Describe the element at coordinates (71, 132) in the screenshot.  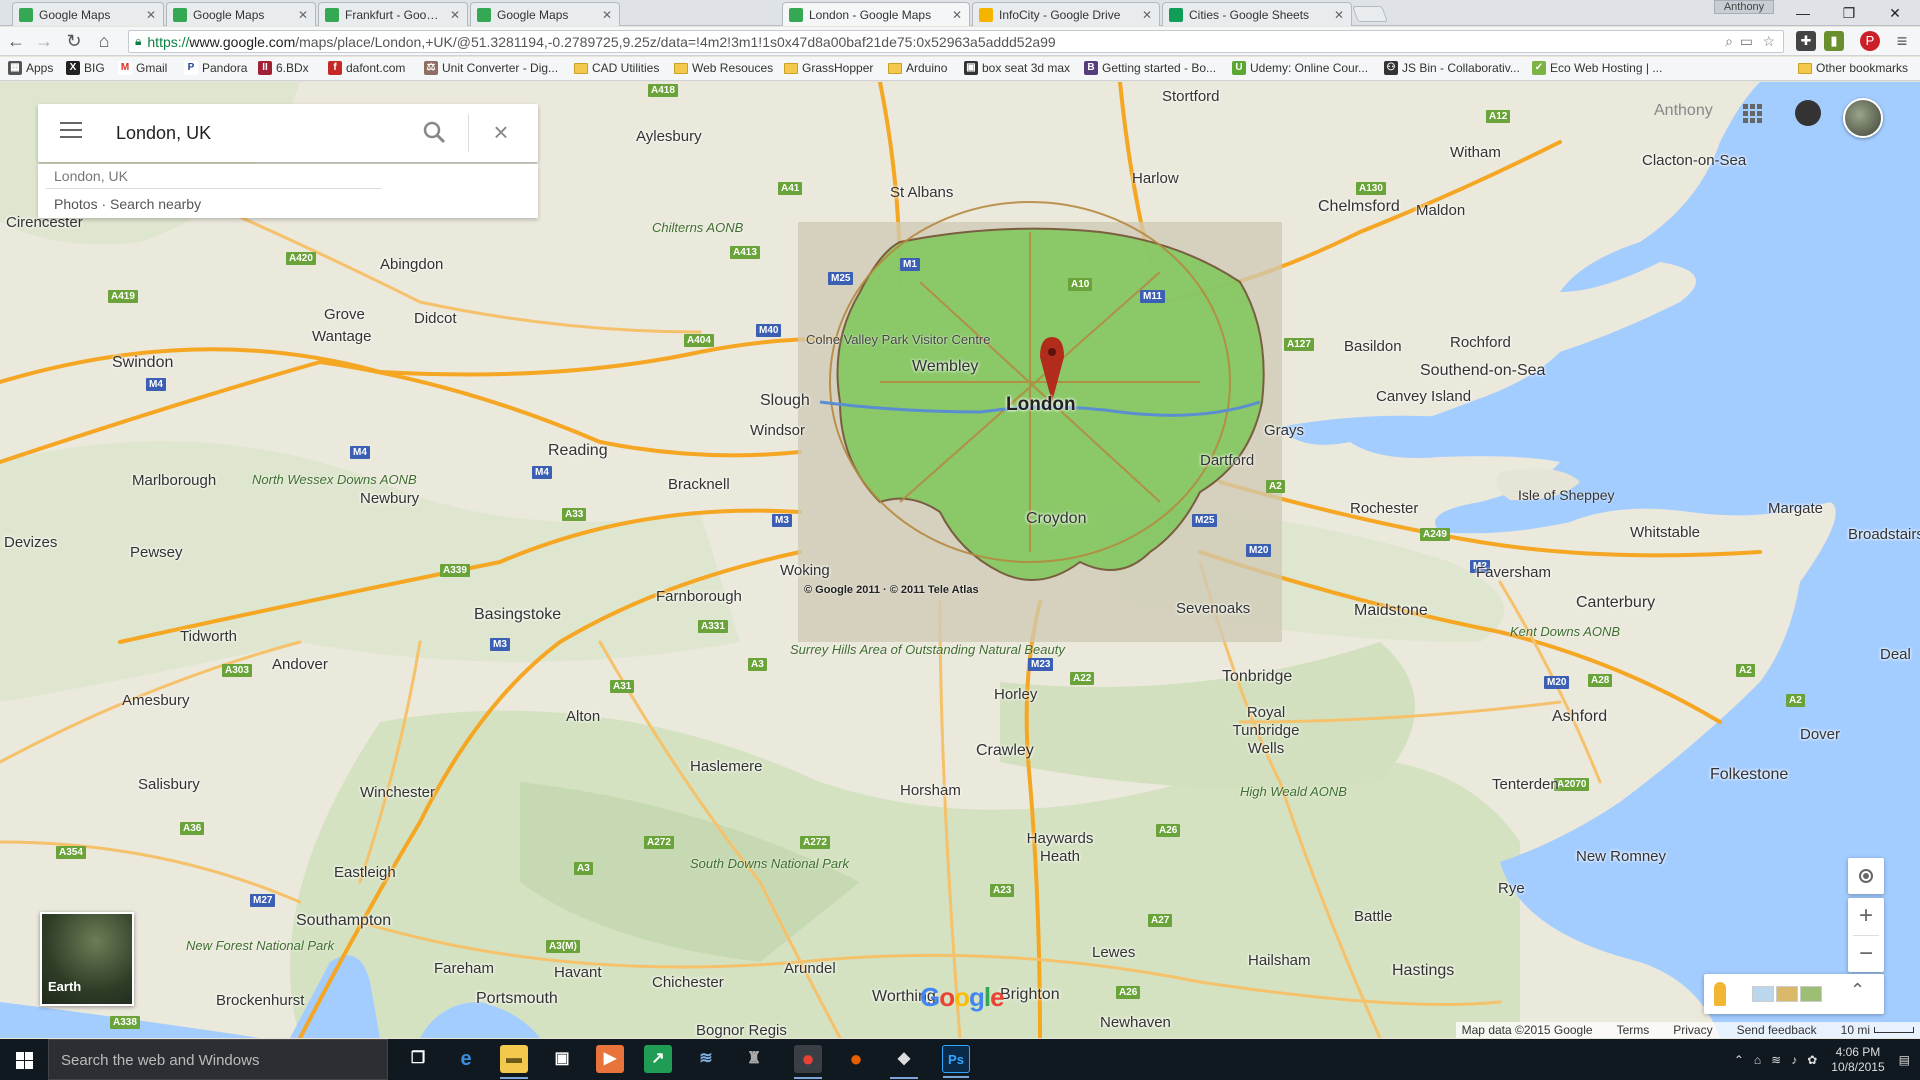
I see `hamburger-menu-icon` at that location.